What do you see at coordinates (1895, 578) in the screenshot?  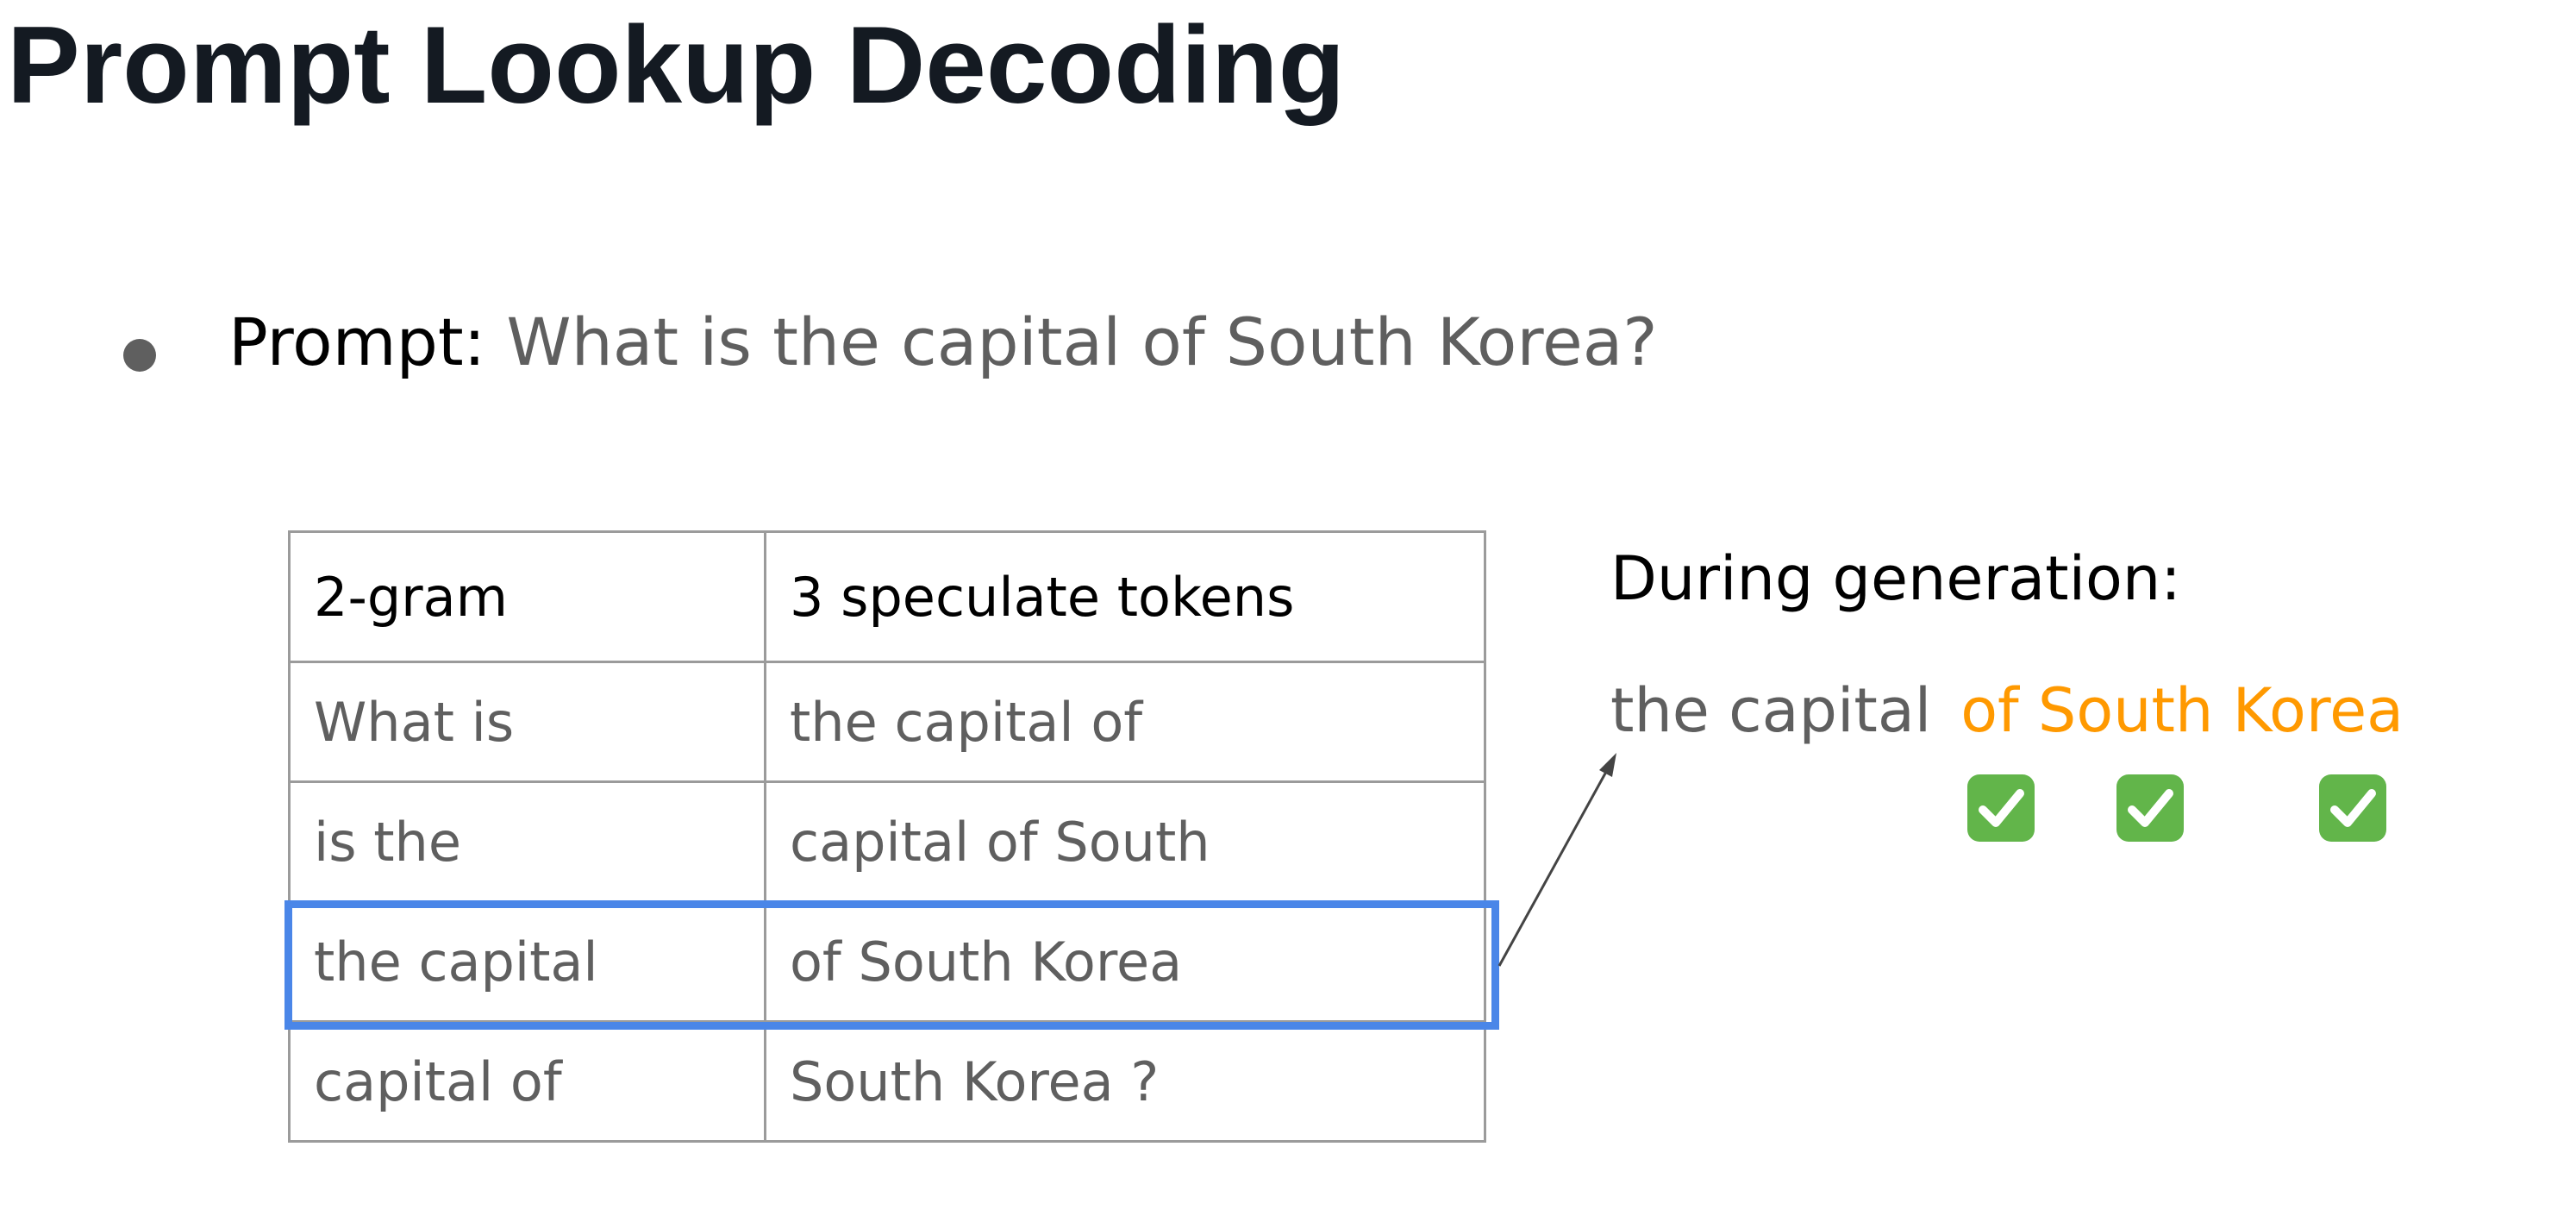 I see `generation-label: During generation:` at bounding box center [1895, 578].